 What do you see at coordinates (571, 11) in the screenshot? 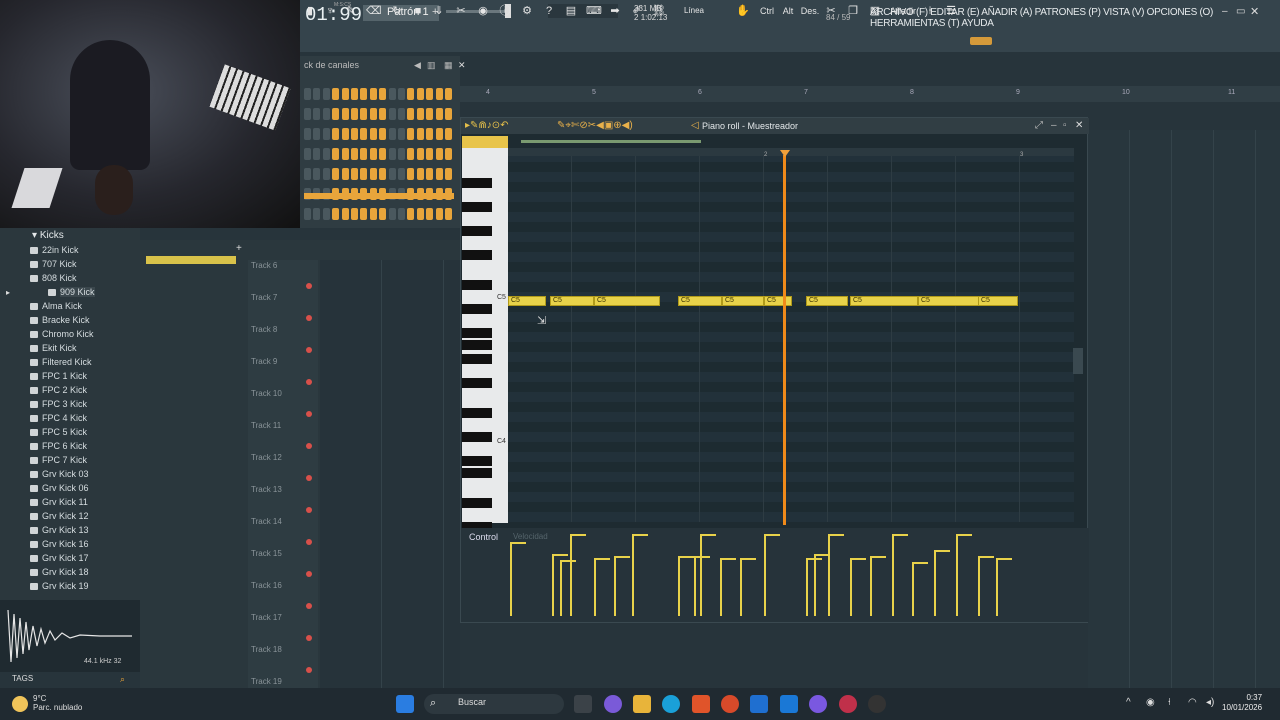
I see `piano-roll-icon: ▤` at bounding box center [571, 11].